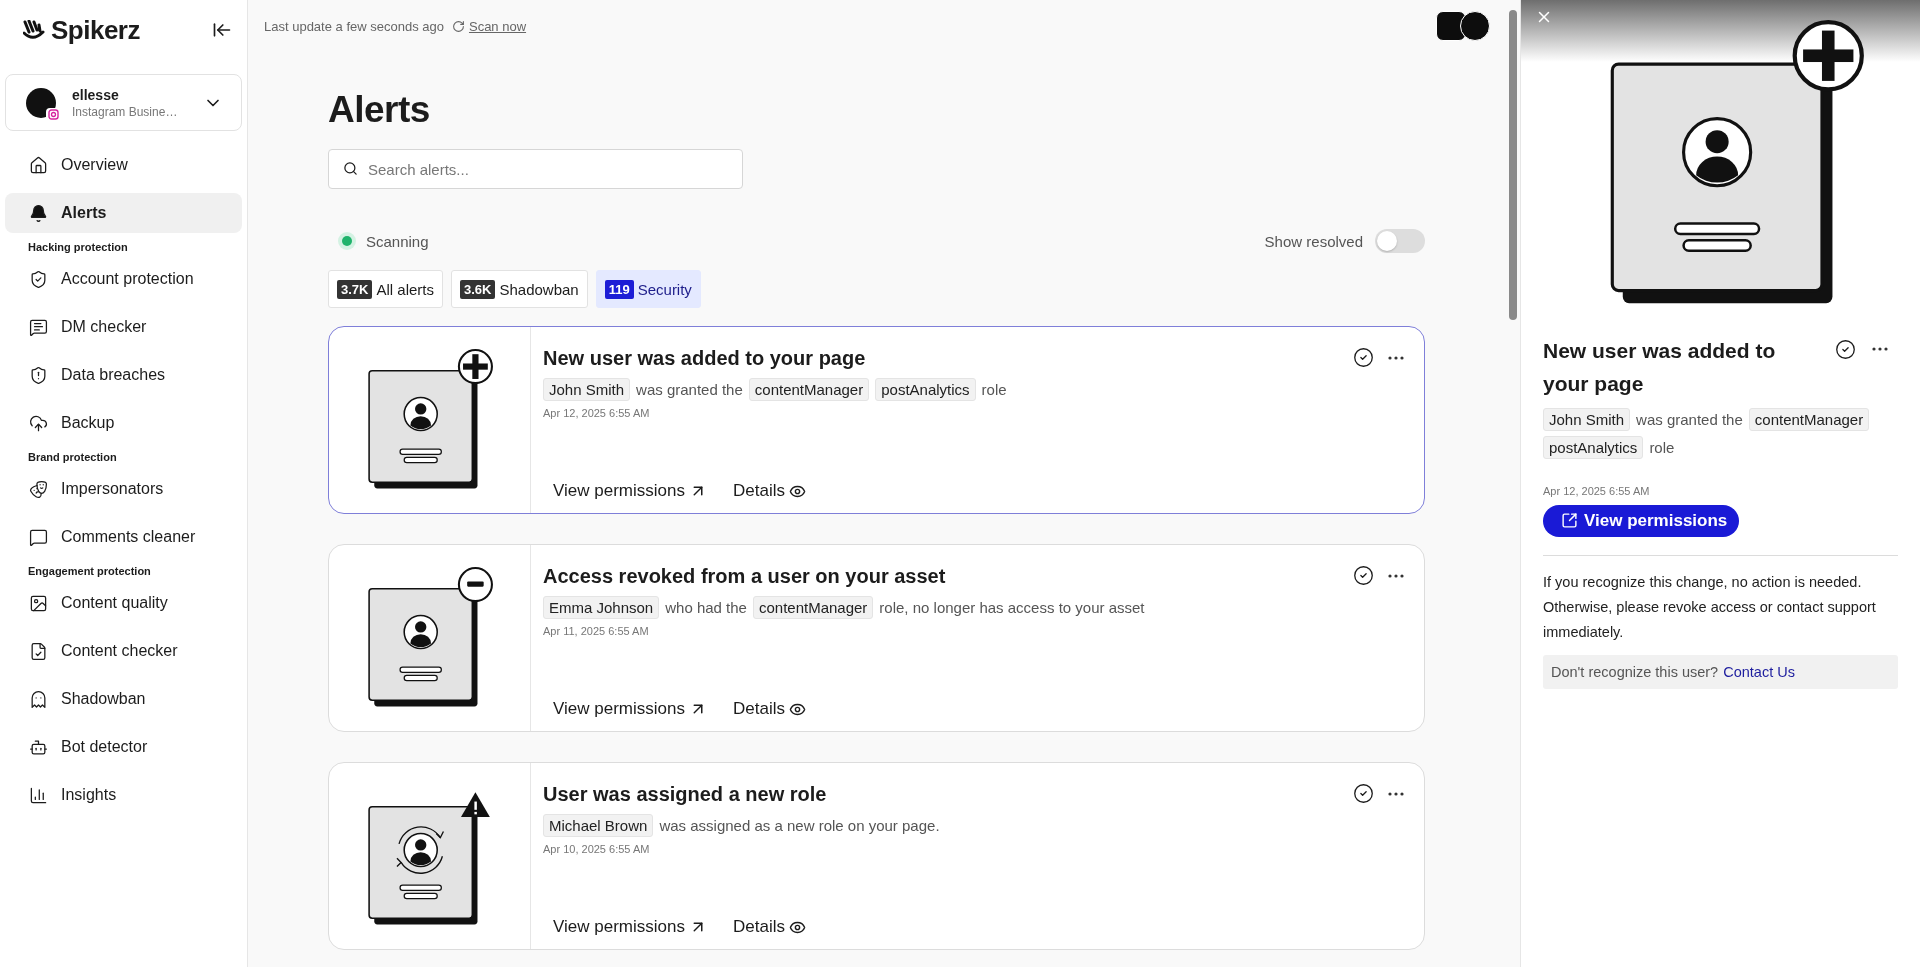 This screenshot has width=1920, height=967. Describe the element at coordinates (876, 638) in the screenshot. I see `alert-card: Access revoked from a user on your asset Emma Johnson who had the contentManager role, no longer has access to your asset Apr 11, 2025 6:55 AM View permissions Details` at that location.